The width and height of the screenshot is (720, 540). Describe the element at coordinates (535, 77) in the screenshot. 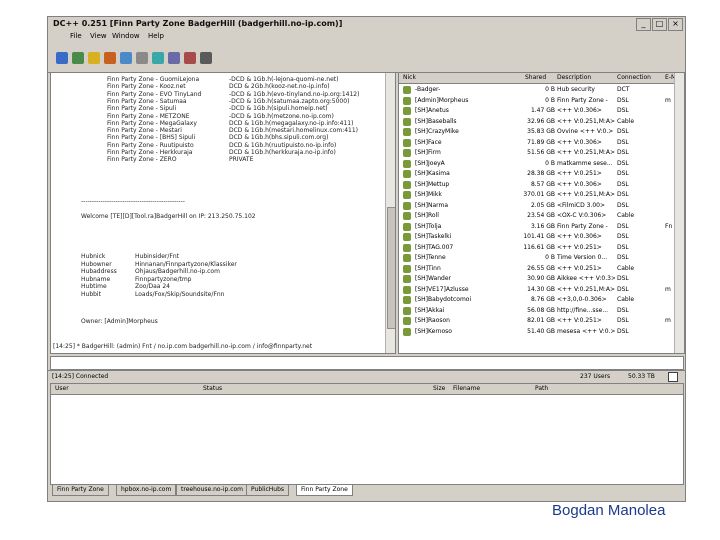

I see `col-shared: Shared` at that location.